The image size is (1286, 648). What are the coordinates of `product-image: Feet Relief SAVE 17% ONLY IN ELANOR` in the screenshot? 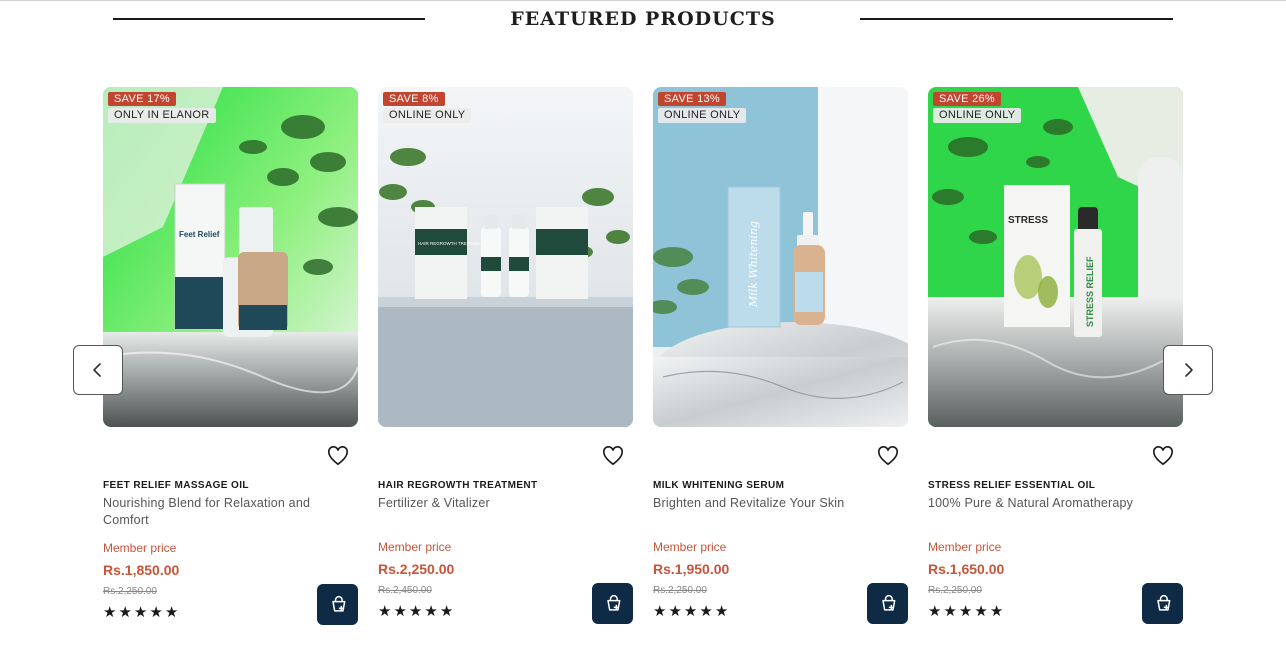 It's located at (230, 257).